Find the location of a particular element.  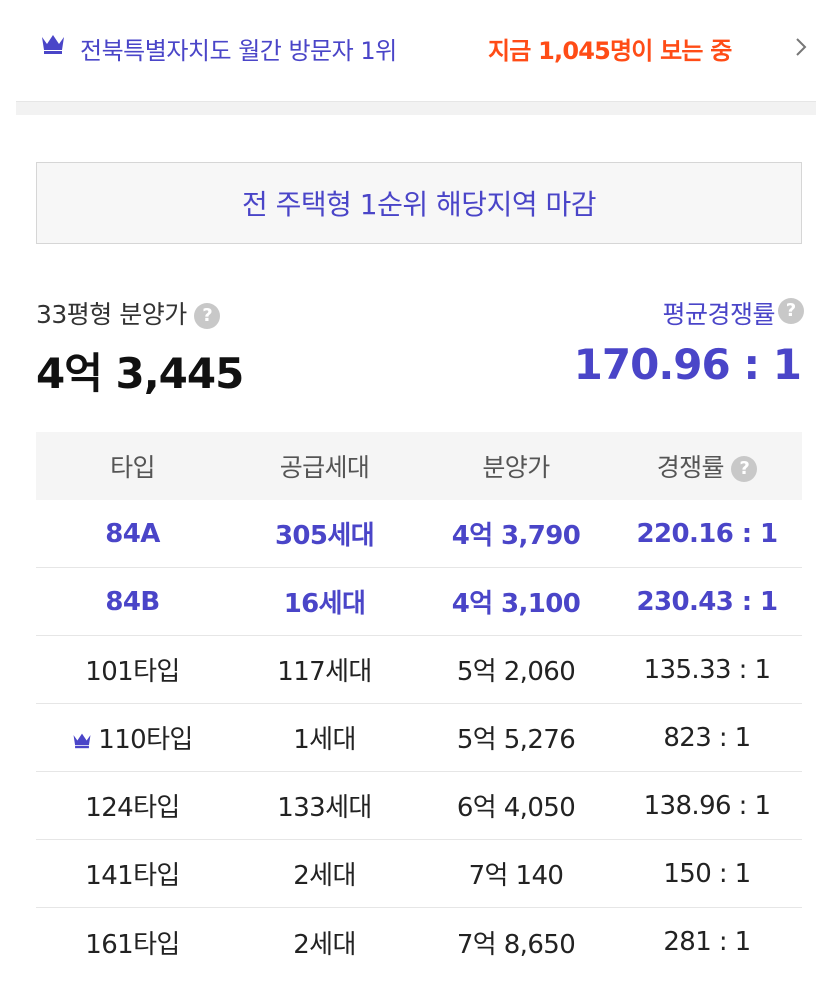

table-row: 101타입 117세대 5억 2,060 135.33 : 1 is located at coordinates (419, 670).